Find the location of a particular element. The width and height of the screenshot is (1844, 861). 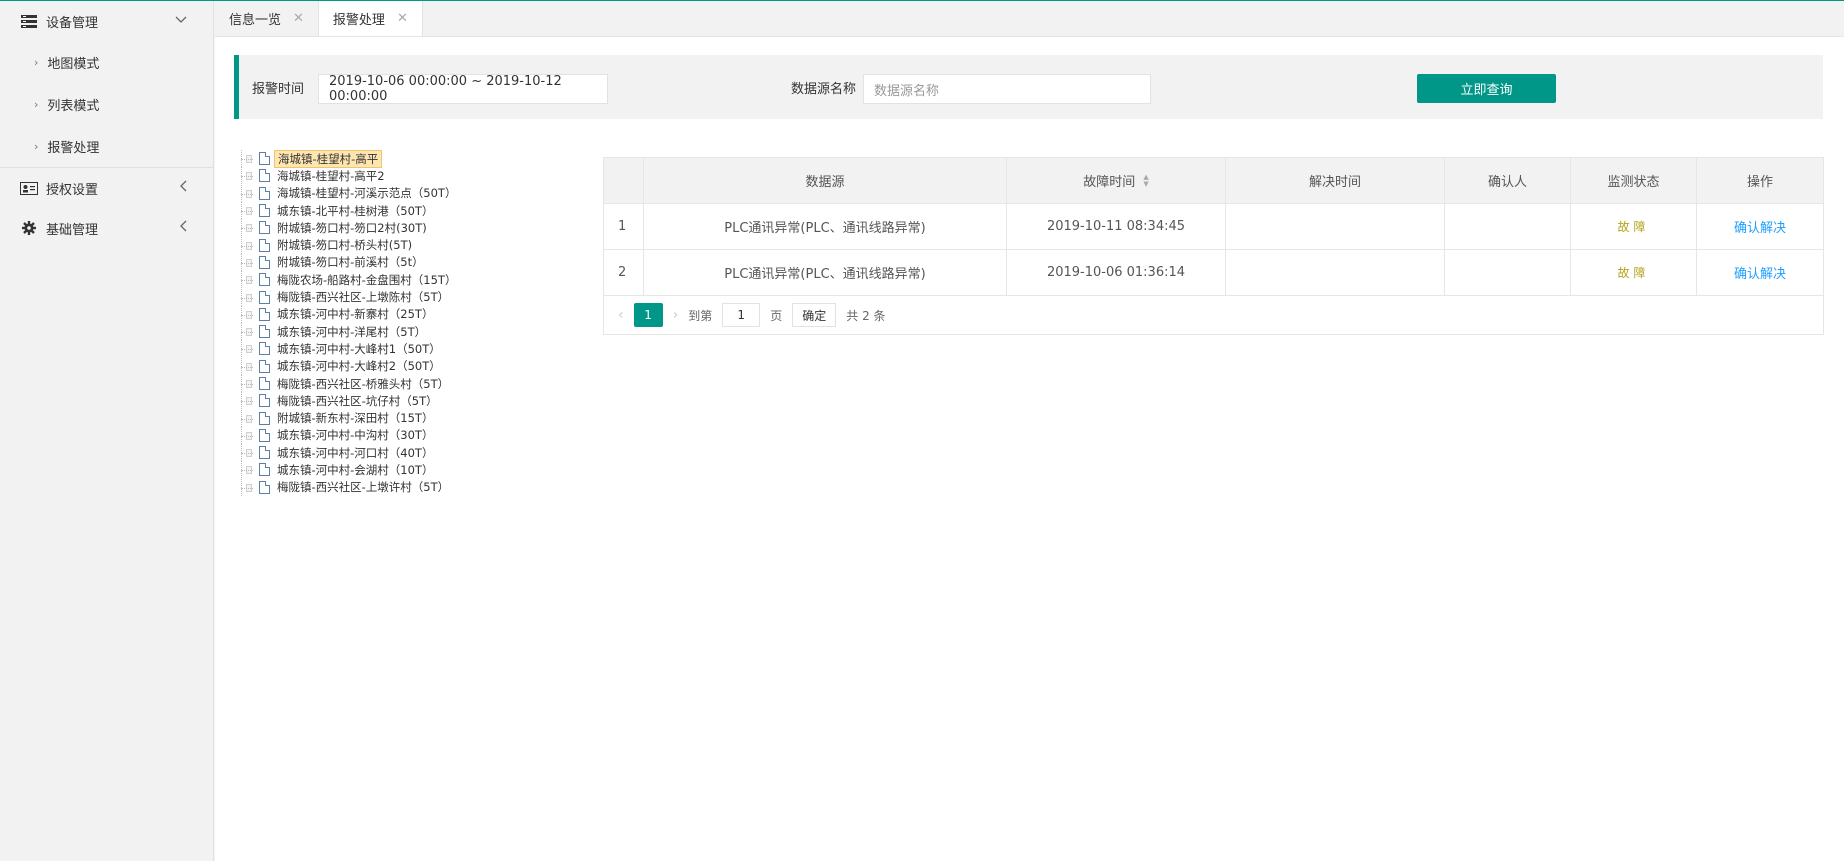

tree-node: 海城镇-桂望村-高平2 is located at coordinates (382, 176).